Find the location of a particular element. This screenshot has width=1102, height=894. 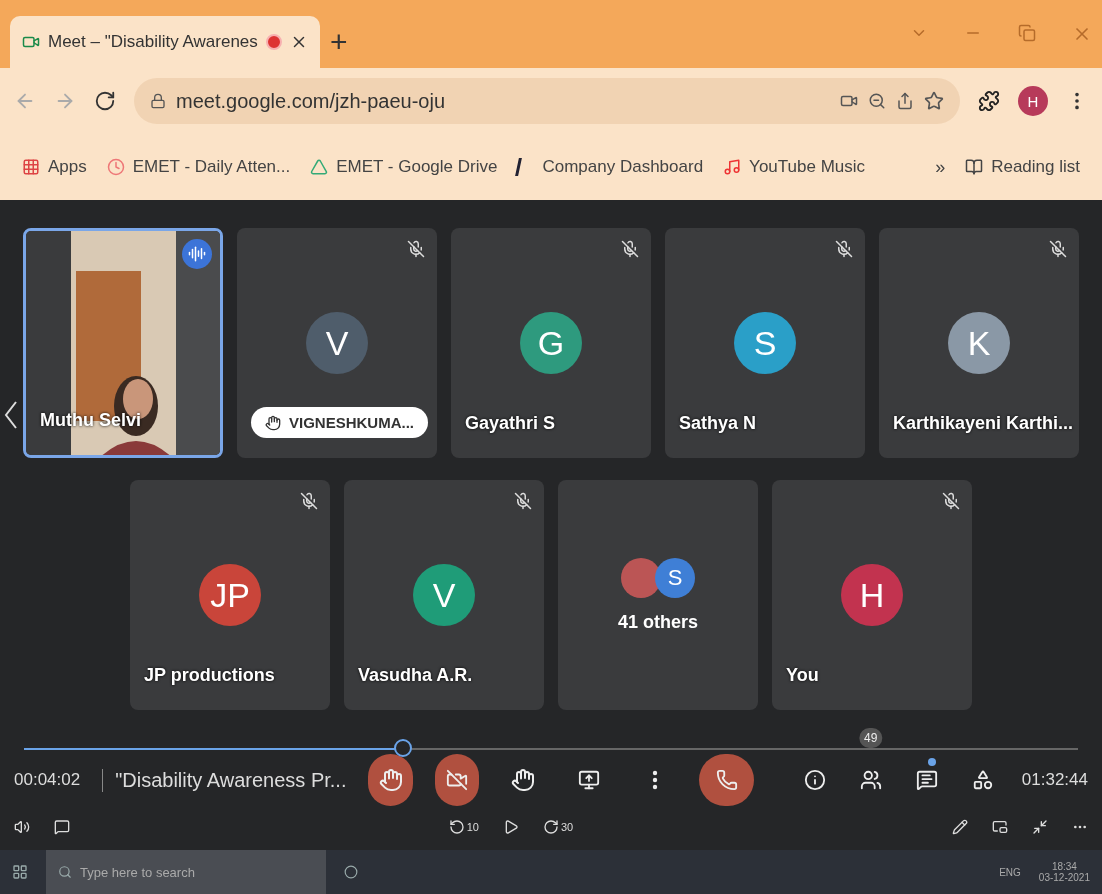

start-icon is located at coordinates (20, 872).